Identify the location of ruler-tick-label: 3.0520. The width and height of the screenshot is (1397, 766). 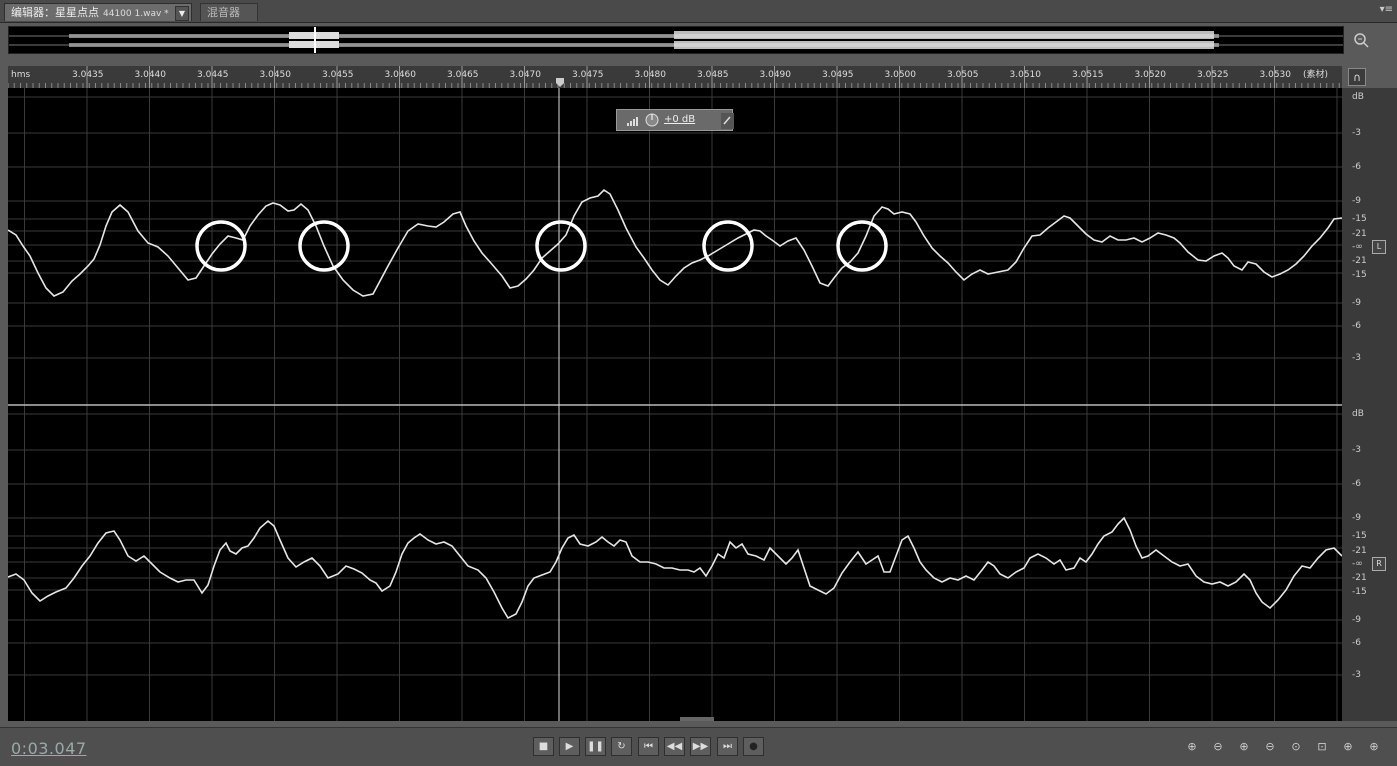
(1151, 75).